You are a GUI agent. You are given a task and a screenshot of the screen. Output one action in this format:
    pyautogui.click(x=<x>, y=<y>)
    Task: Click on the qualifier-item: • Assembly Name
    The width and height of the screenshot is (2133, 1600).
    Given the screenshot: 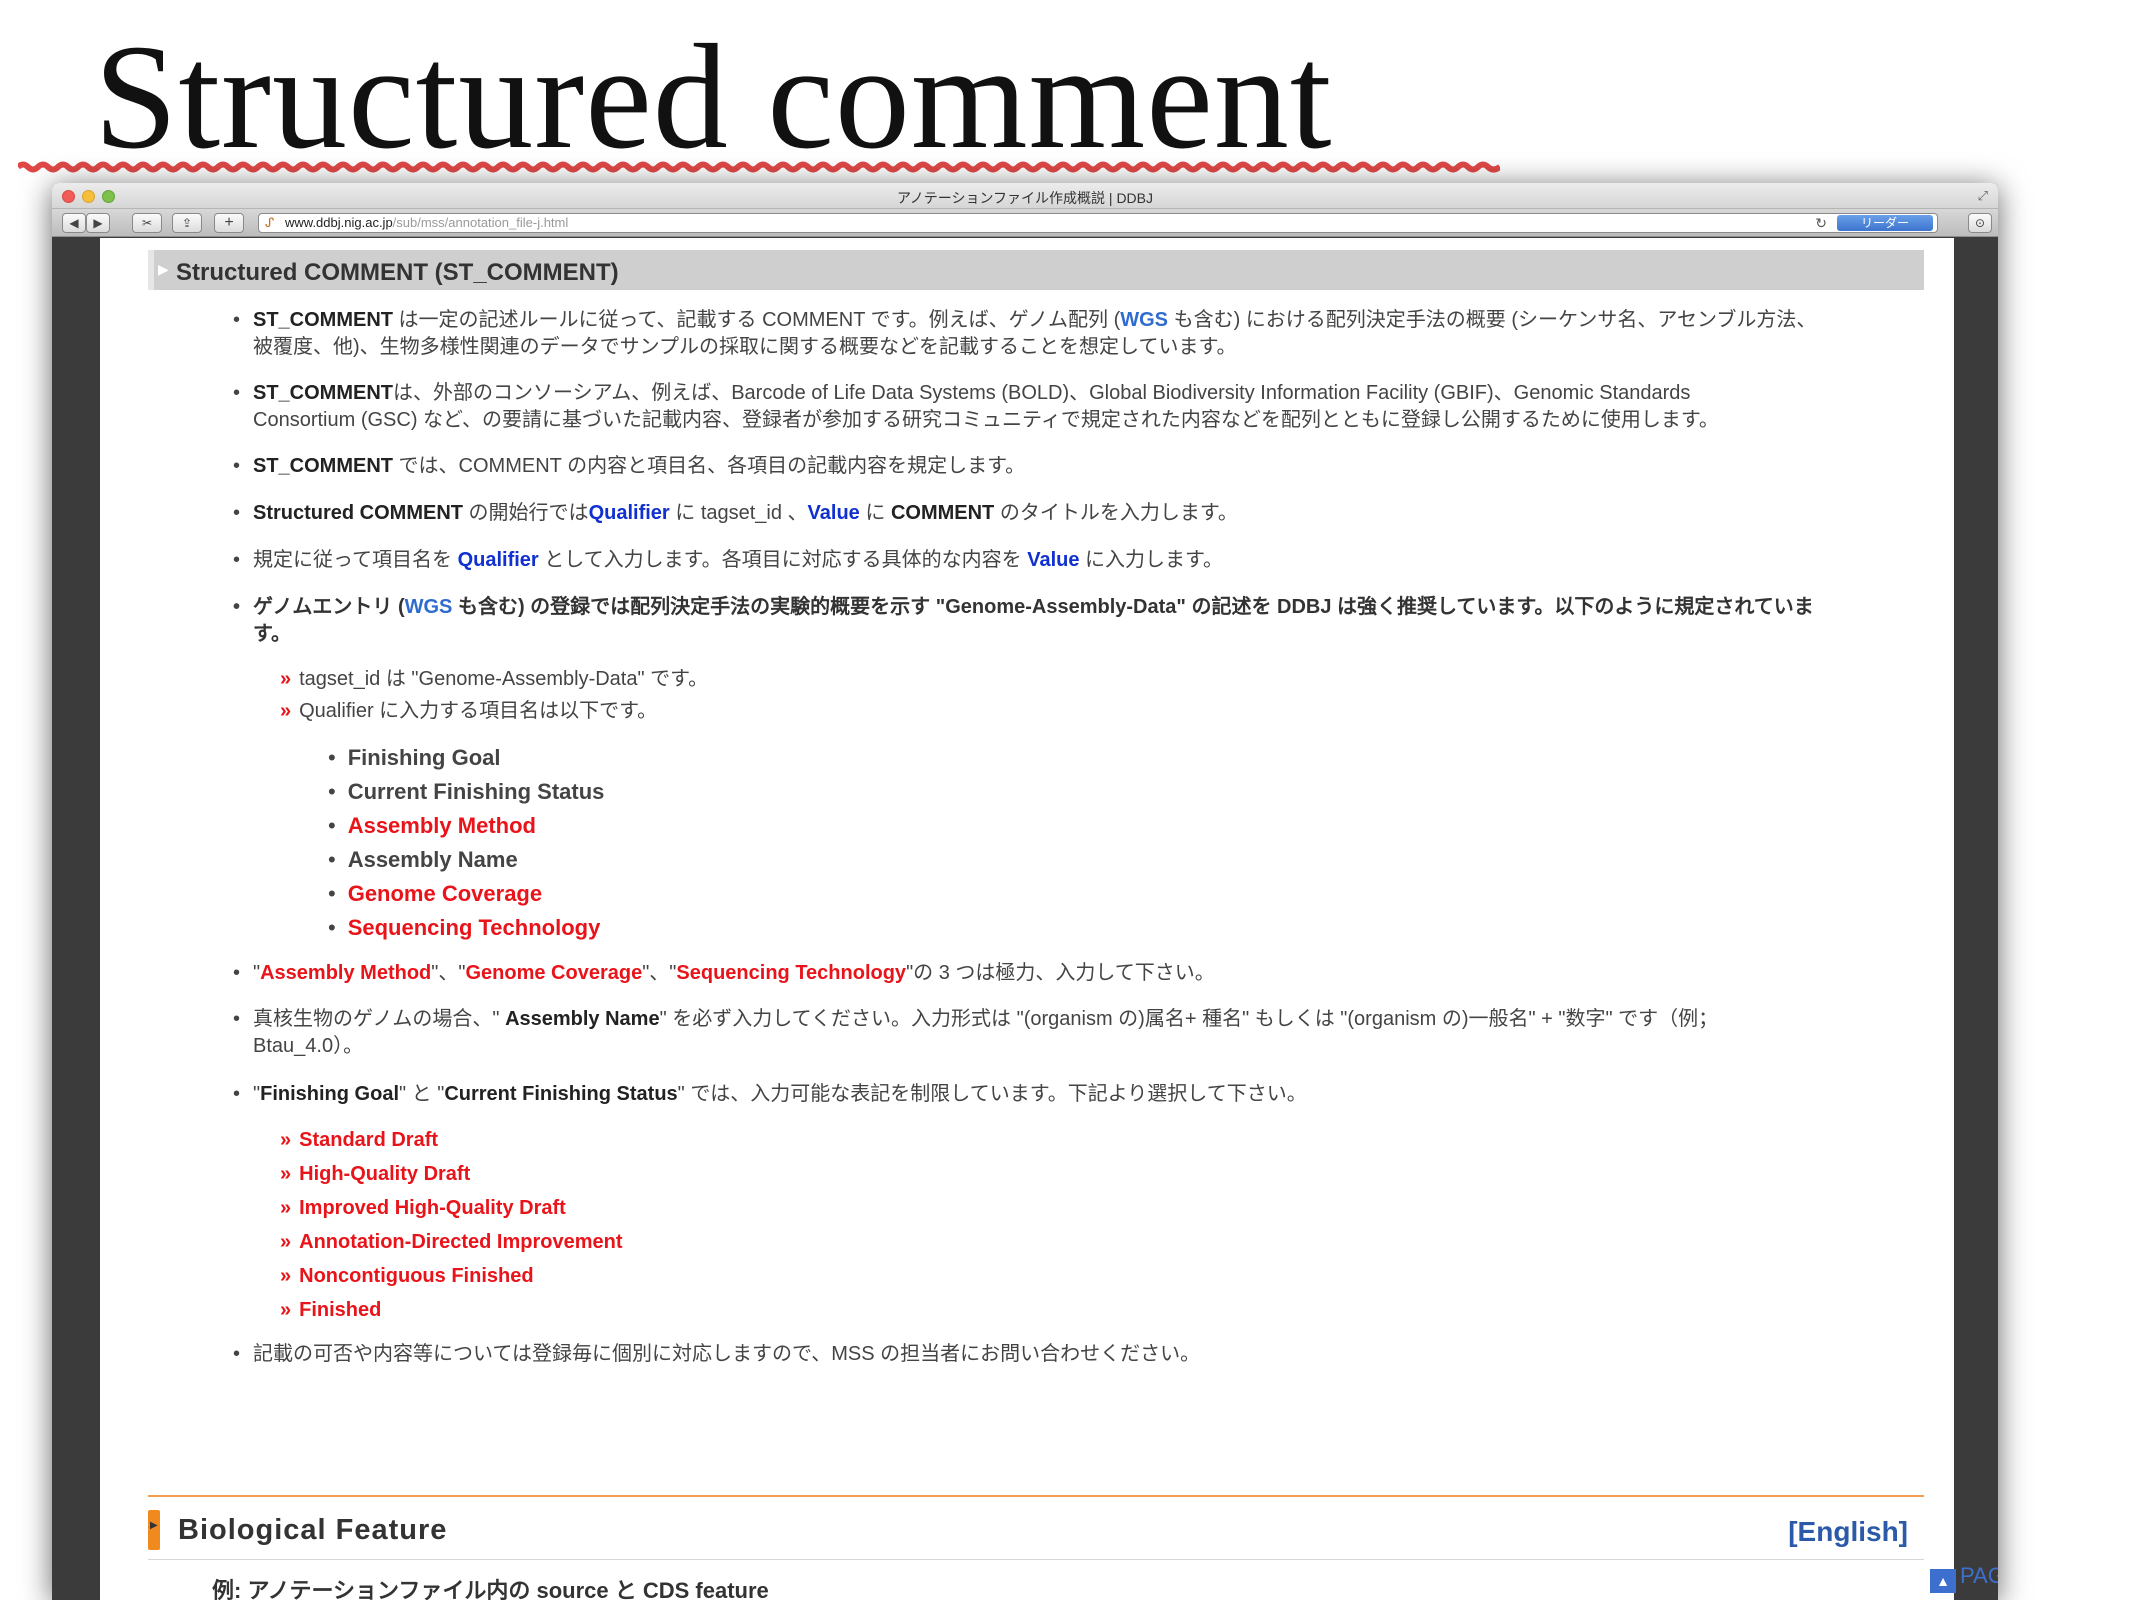 What is the action you would take?
    pyautogui.click(x=423, y=860)
    